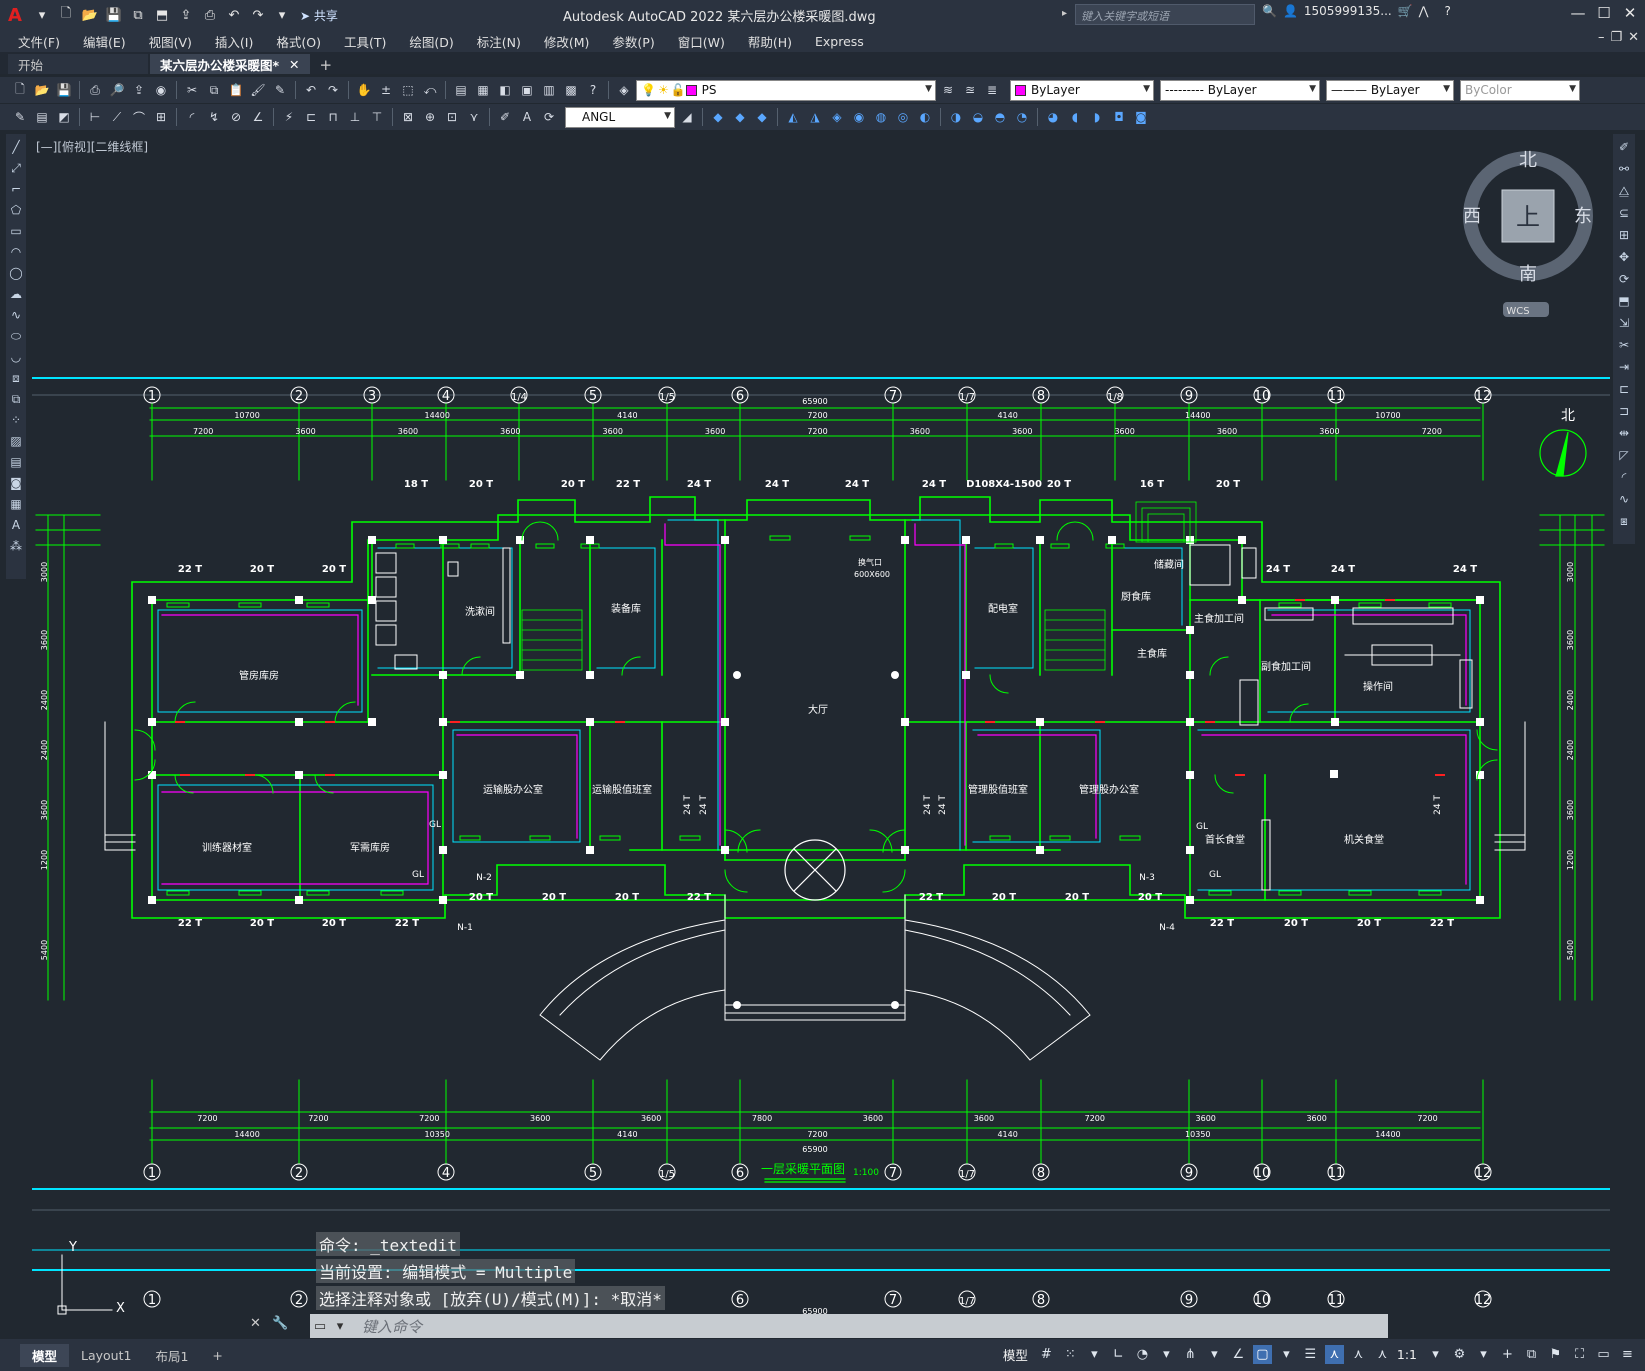 The width and height of the screenshot is (1645, 1371). I want to click on customize-command-line-icon: 🔧, so click(280, 1323).